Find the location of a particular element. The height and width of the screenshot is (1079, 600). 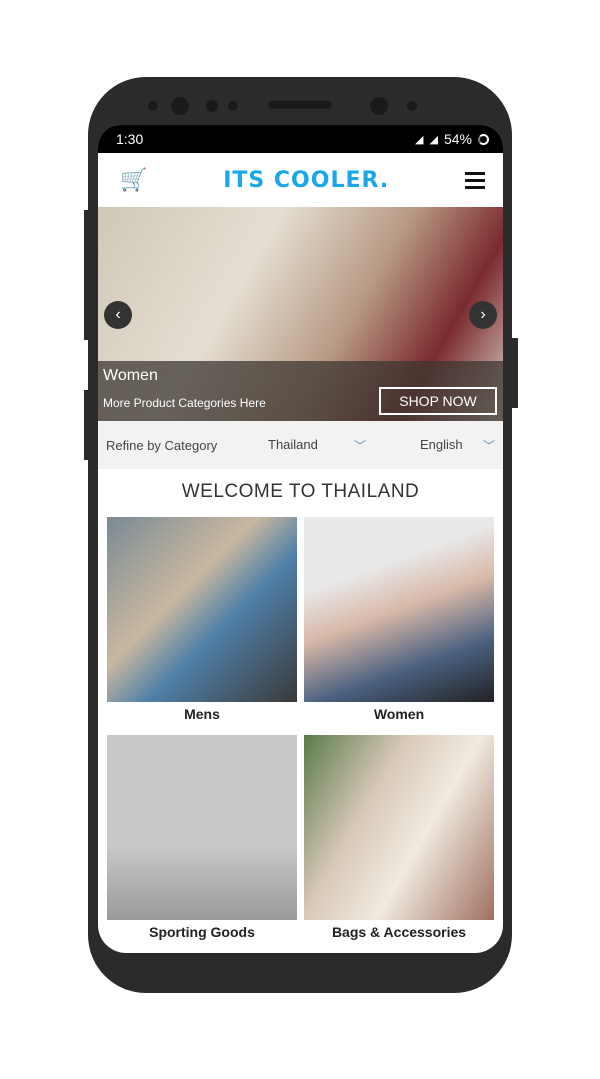

status-bar: 1:30 ◢ ◢ 54% is located at coordinates (300, 139).